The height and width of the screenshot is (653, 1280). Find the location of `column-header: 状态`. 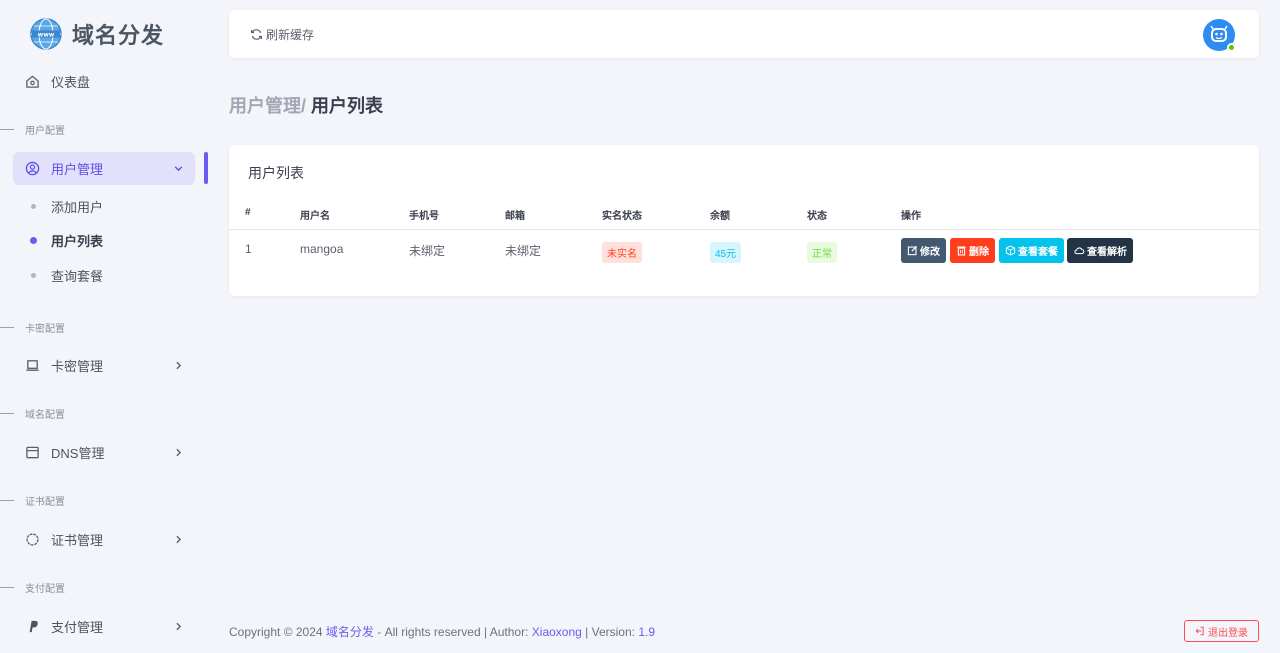

column-header: 状态 is located at coordinates (817, 216).